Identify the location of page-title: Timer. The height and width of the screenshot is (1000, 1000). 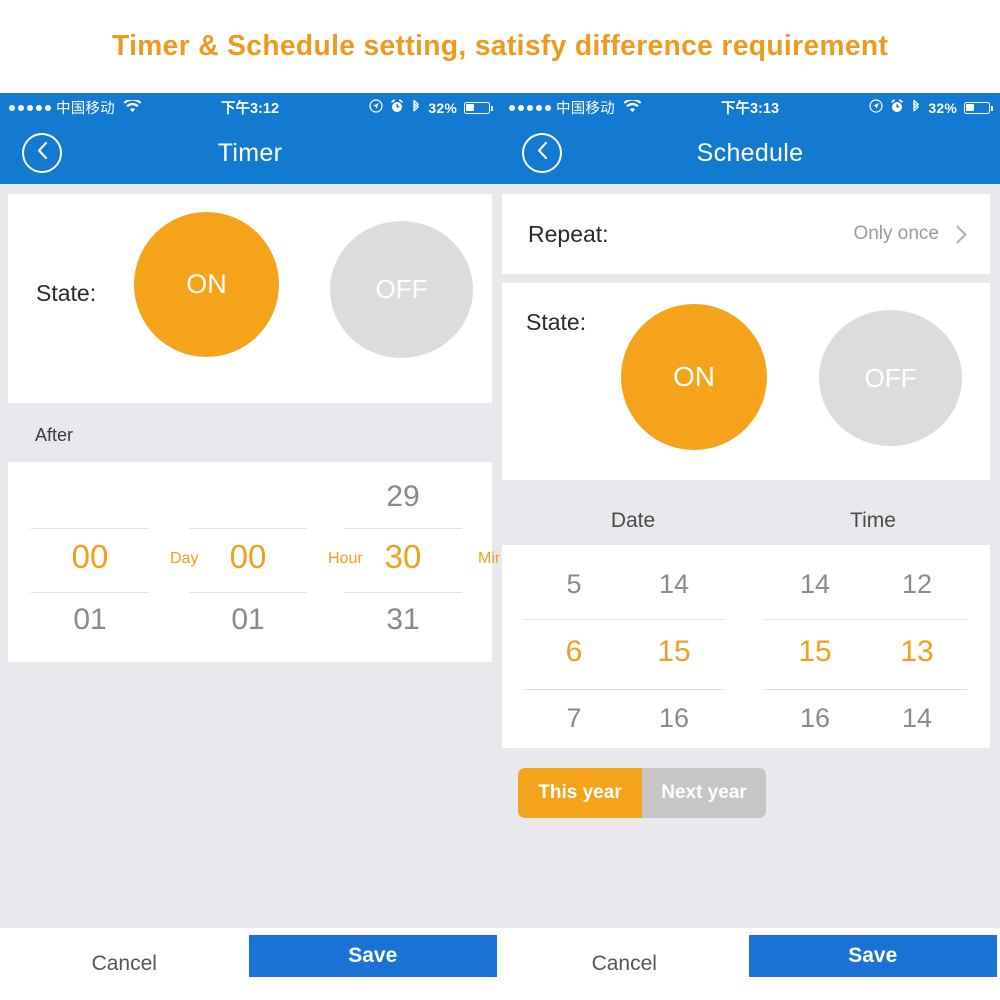
(250, 152).